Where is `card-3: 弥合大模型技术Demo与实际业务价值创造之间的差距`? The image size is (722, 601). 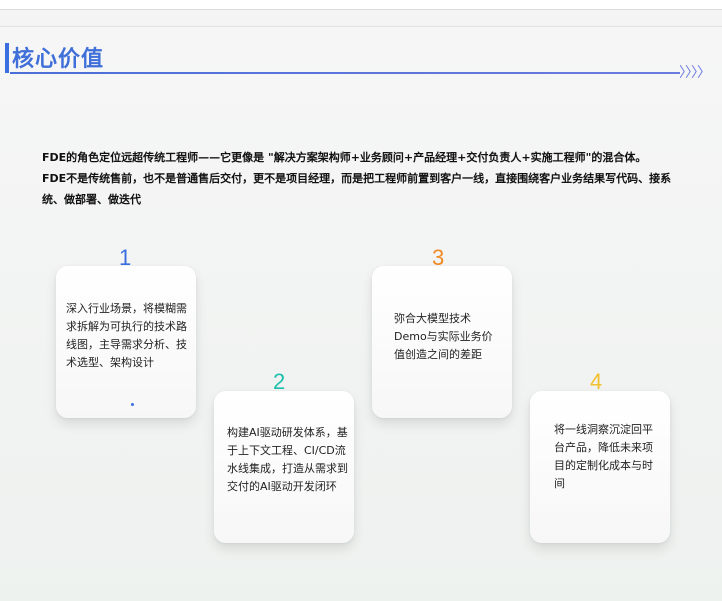 card-3: 弥合大模型技术Demo与实际业务价值创造之间的差距 is located at coordinates (442, 342).